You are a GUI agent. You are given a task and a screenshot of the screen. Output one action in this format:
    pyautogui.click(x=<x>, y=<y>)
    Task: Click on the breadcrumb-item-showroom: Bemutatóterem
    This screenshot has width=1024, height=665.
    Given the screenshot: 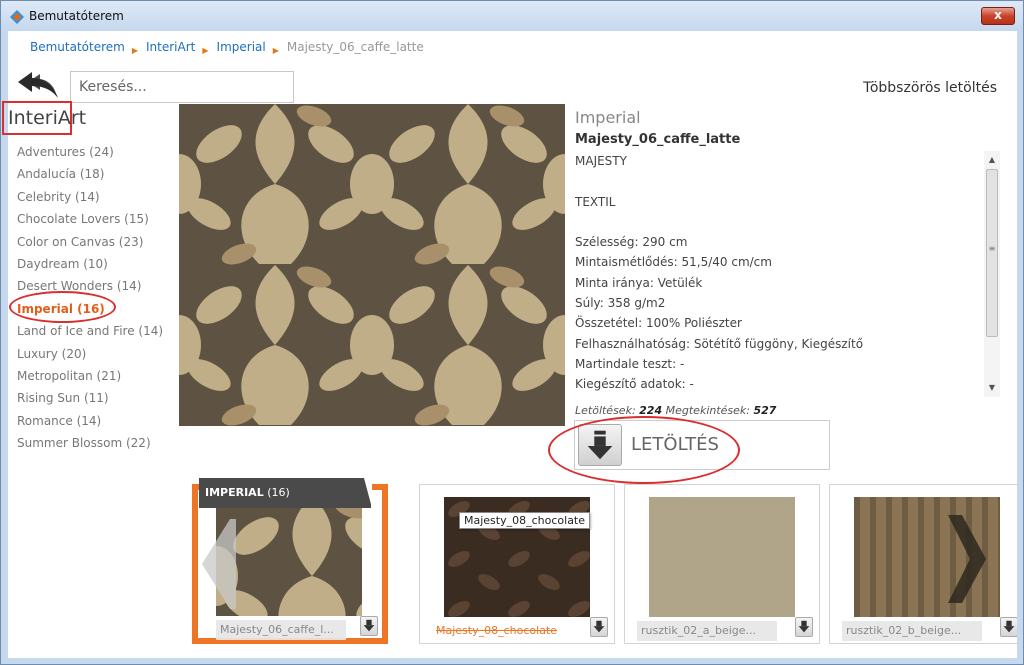 What is the action you would take?
    pyautogui.click(x=77, y=47)
    